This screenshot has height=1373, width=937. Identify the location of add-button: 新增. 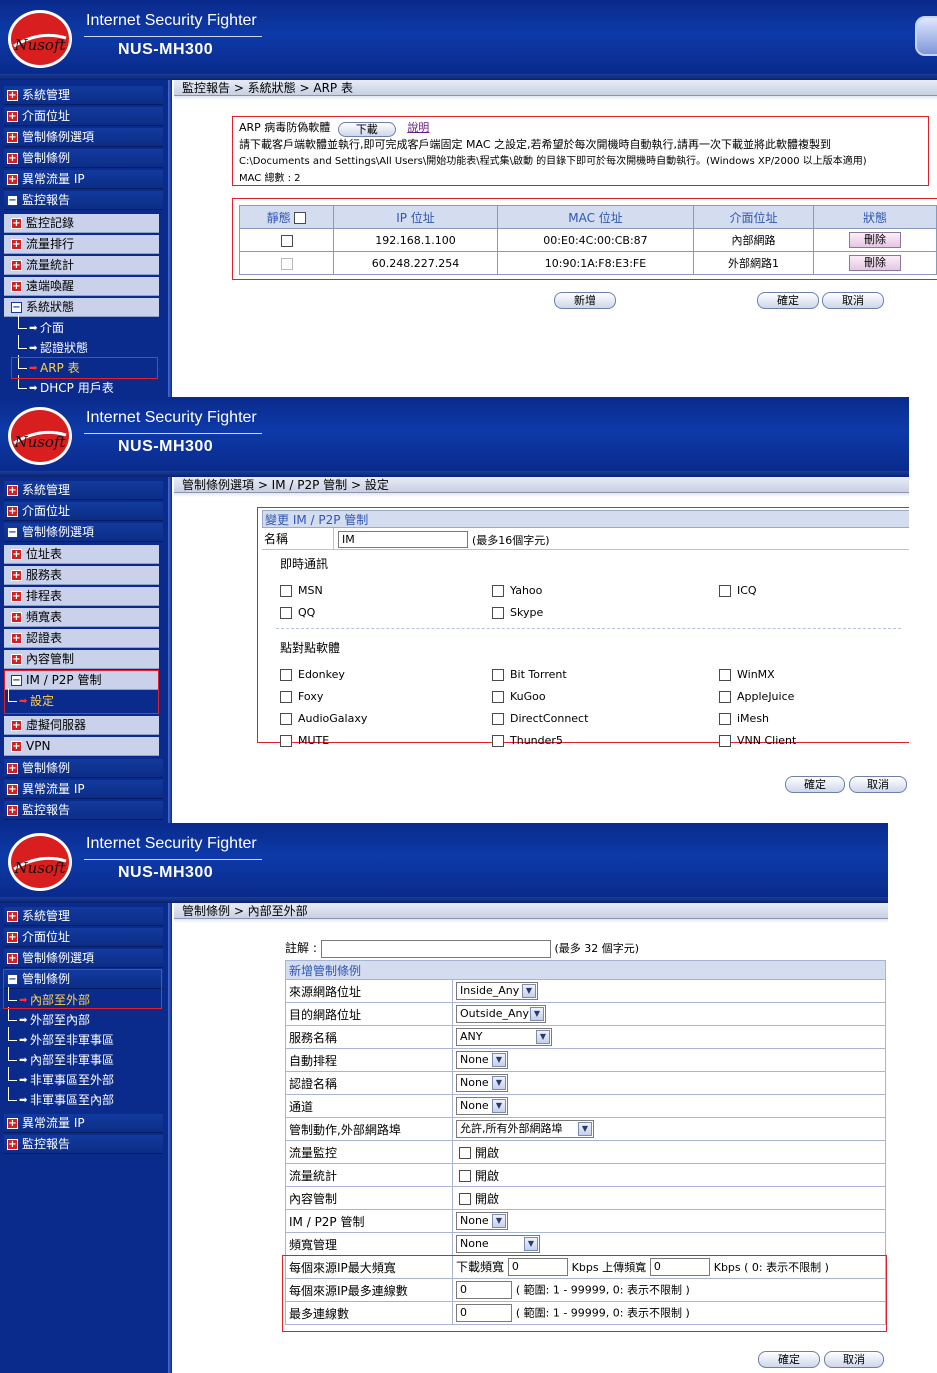
(585, 300).